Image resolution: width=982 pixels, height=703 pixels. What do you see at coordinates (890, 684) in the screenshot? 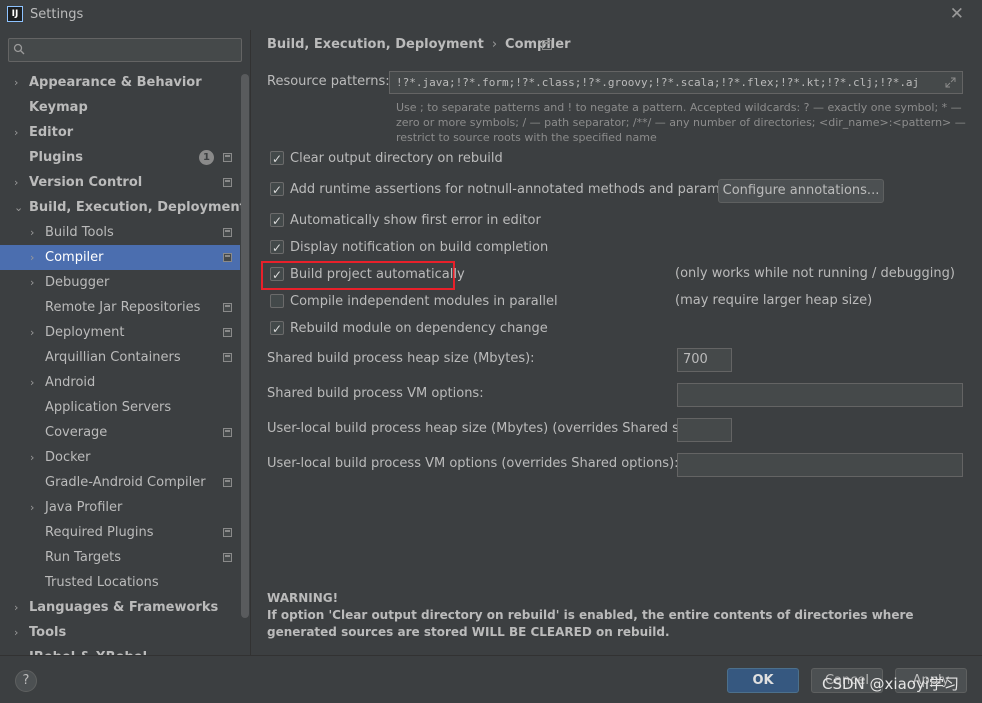
I see `watermark: CSDN @xiaoyi学习` at bounding box center [890, 684].